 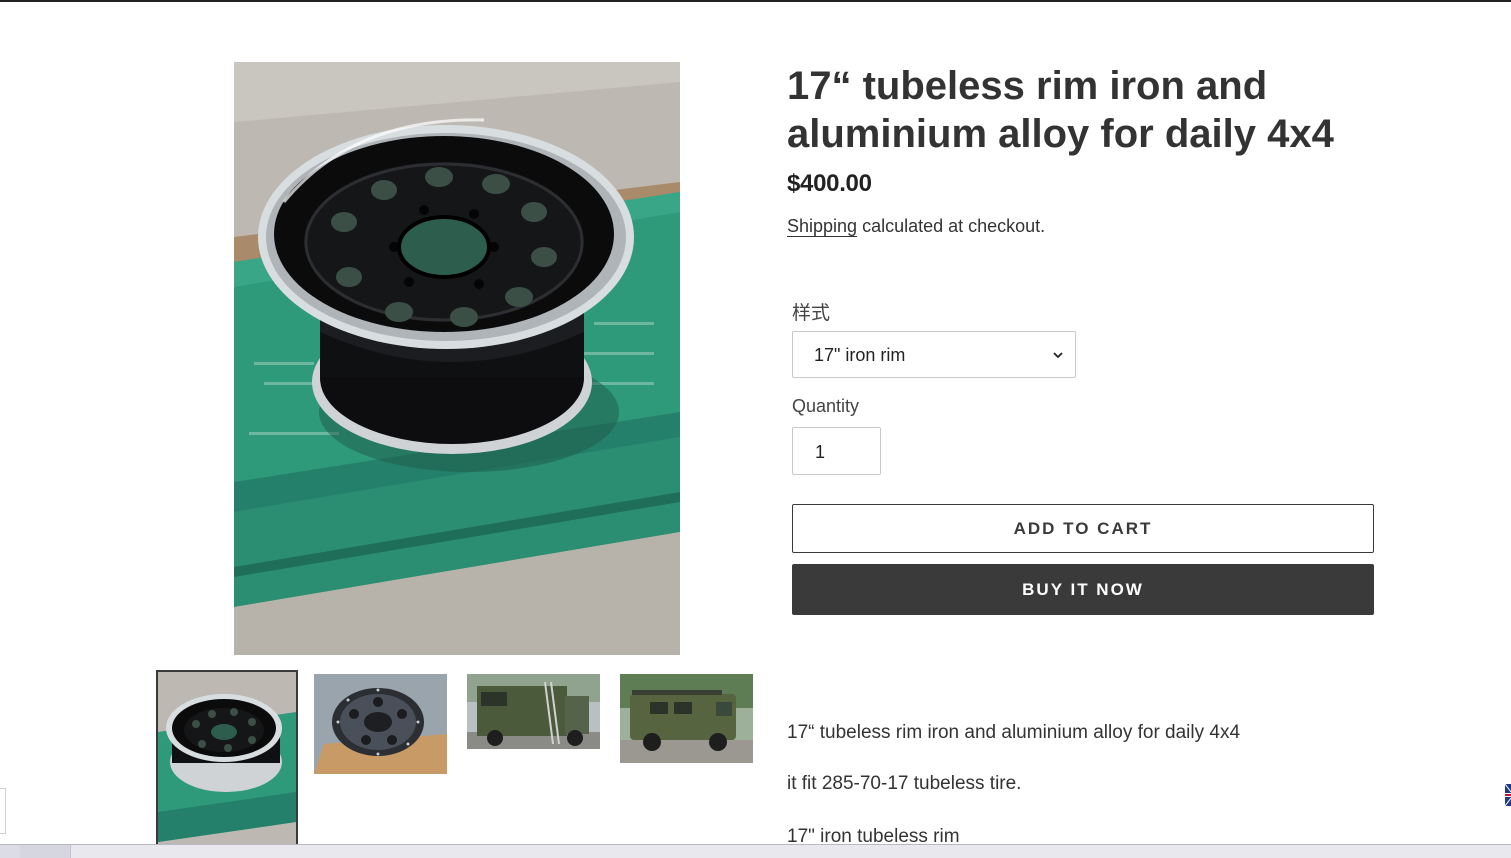 What do you see at coordinates (1083, 589) in the screenshot?
I see `buy-it-now-button: BUY IT NOW` at bounding box center [1083, 589].